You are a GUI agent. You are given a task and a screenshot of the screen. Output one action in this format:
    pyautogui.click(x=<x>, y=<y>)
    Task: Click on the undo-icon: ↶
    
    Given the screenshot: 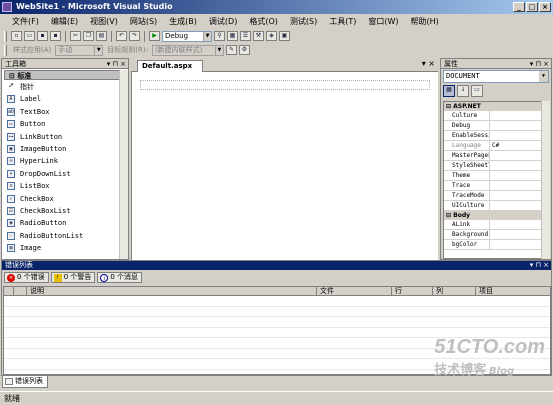 What is the action you would take?
    pyautogui.click(x=121, y=36)
    